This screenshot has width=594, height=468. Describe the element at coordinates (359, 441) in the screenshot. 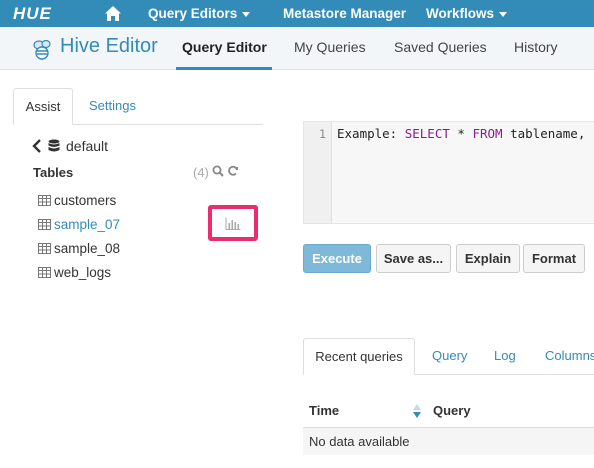

I see `empty-message: No data available` at that location.